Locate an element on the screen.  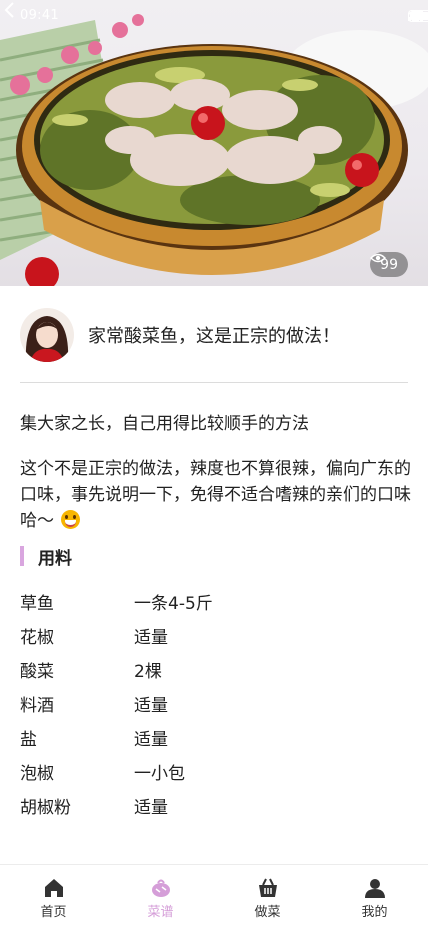
avatar-image is located at coordinates (47, 335).